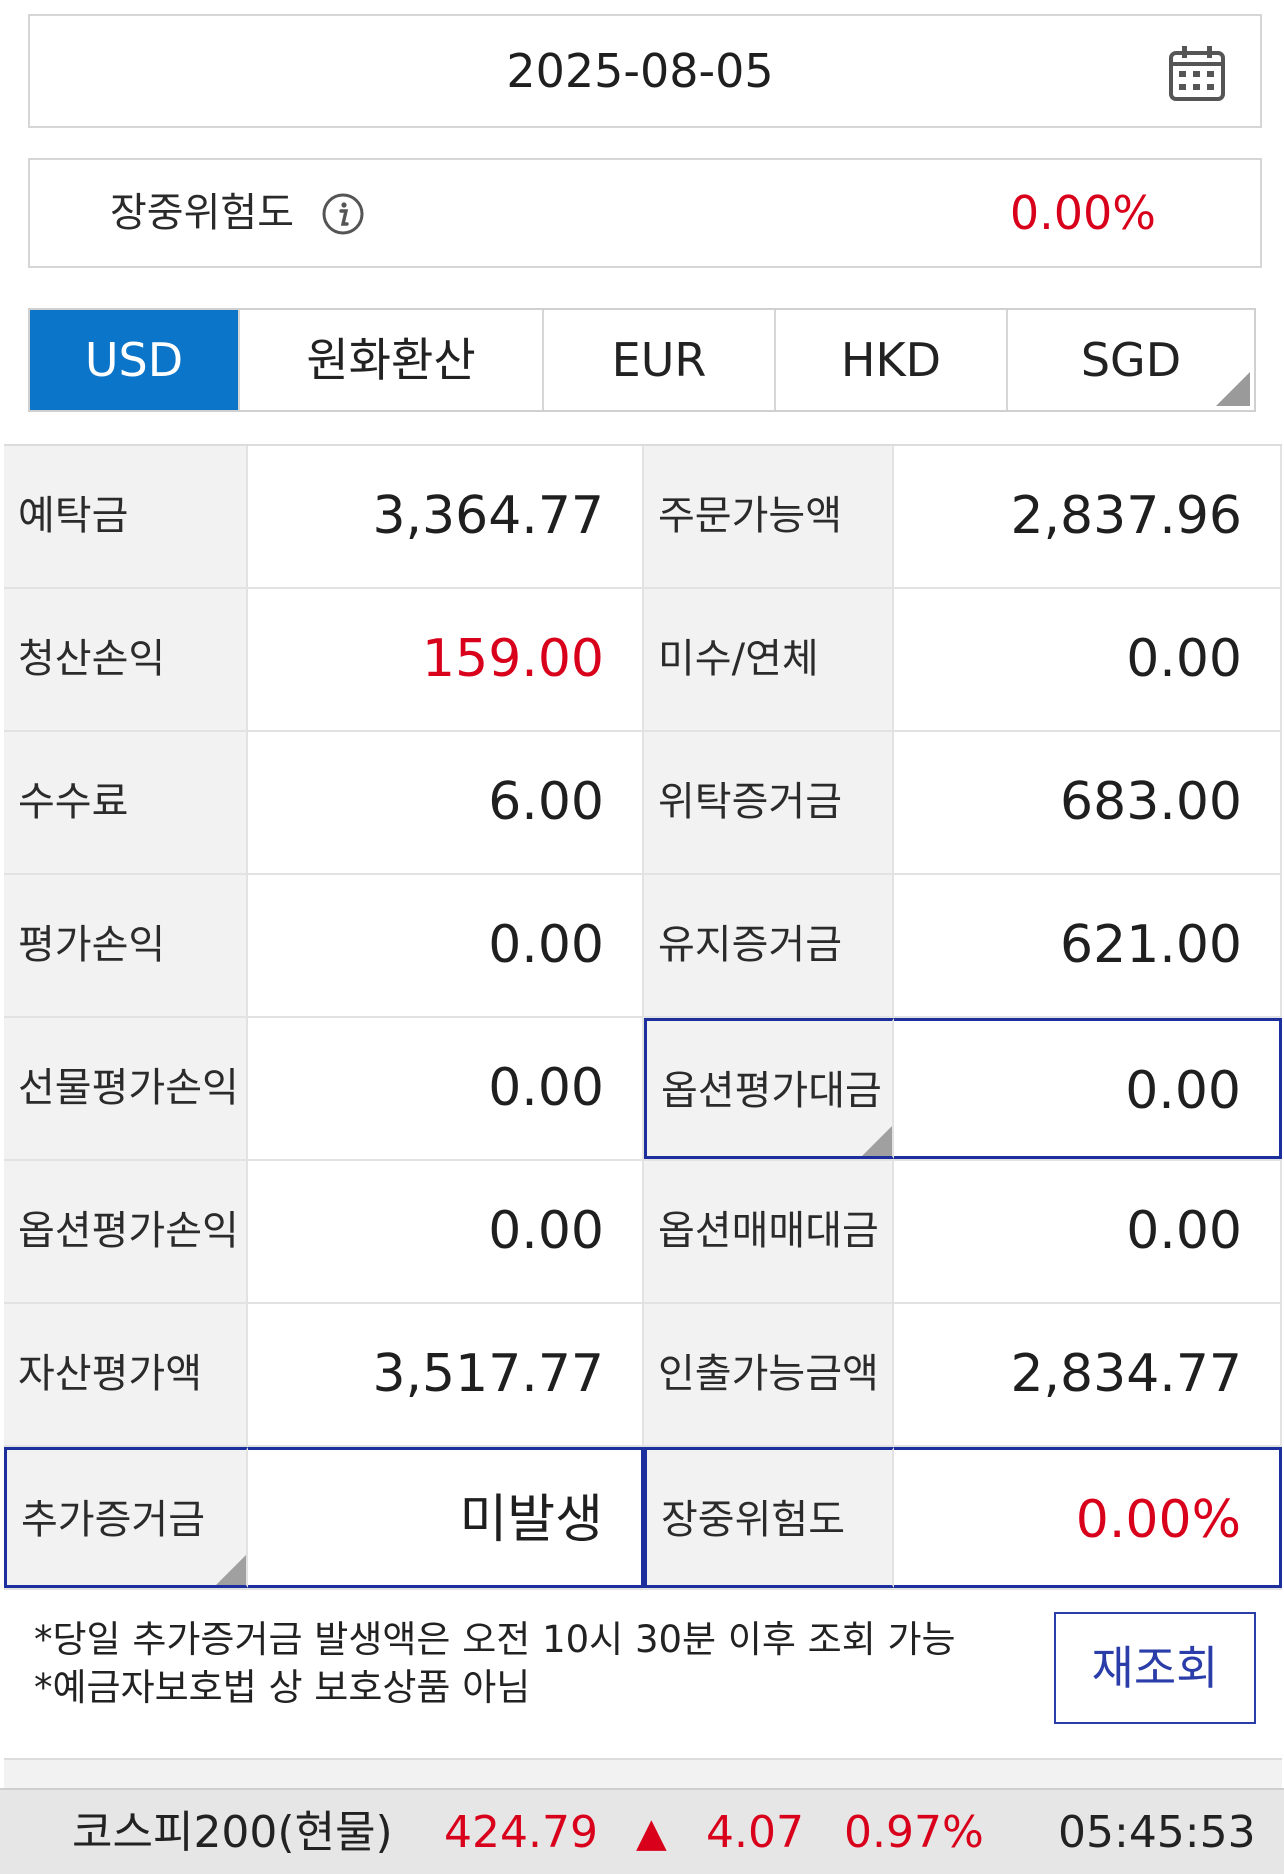 This screenshot has width=1284, height=1874. I want to click on ticker-change: 4.07, so click(755, 1832).